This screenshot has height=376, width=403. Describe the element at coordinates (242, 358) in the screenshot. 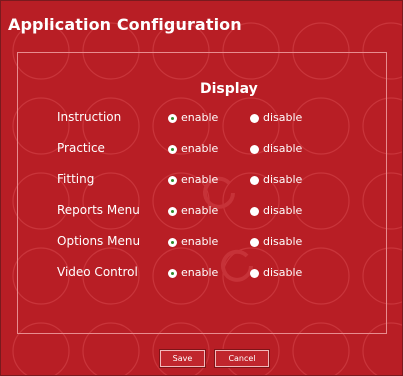

I see `cancel-button: Cancel` at that location.